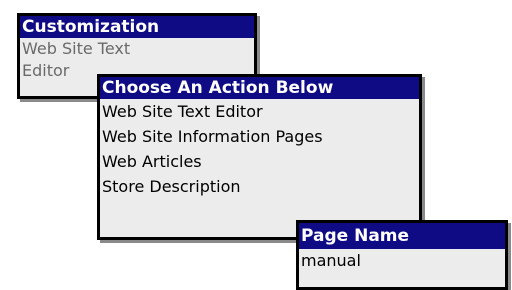  Describe the element at coordinates (259, 88) in the screenshot. I see `action-menu-header: Choose An Action Below` at that location.